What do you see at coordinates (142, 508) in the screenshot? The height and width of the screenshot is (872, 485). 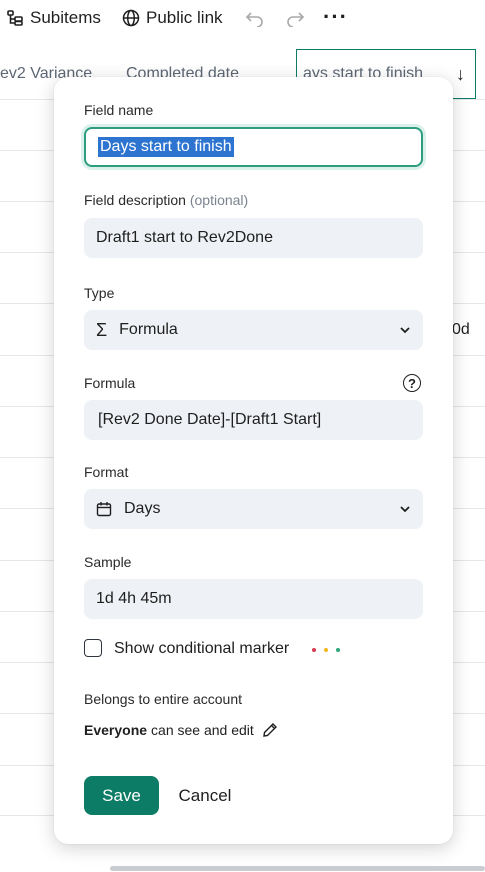 I see `format-value: Days` at bounding box center [142, 508].